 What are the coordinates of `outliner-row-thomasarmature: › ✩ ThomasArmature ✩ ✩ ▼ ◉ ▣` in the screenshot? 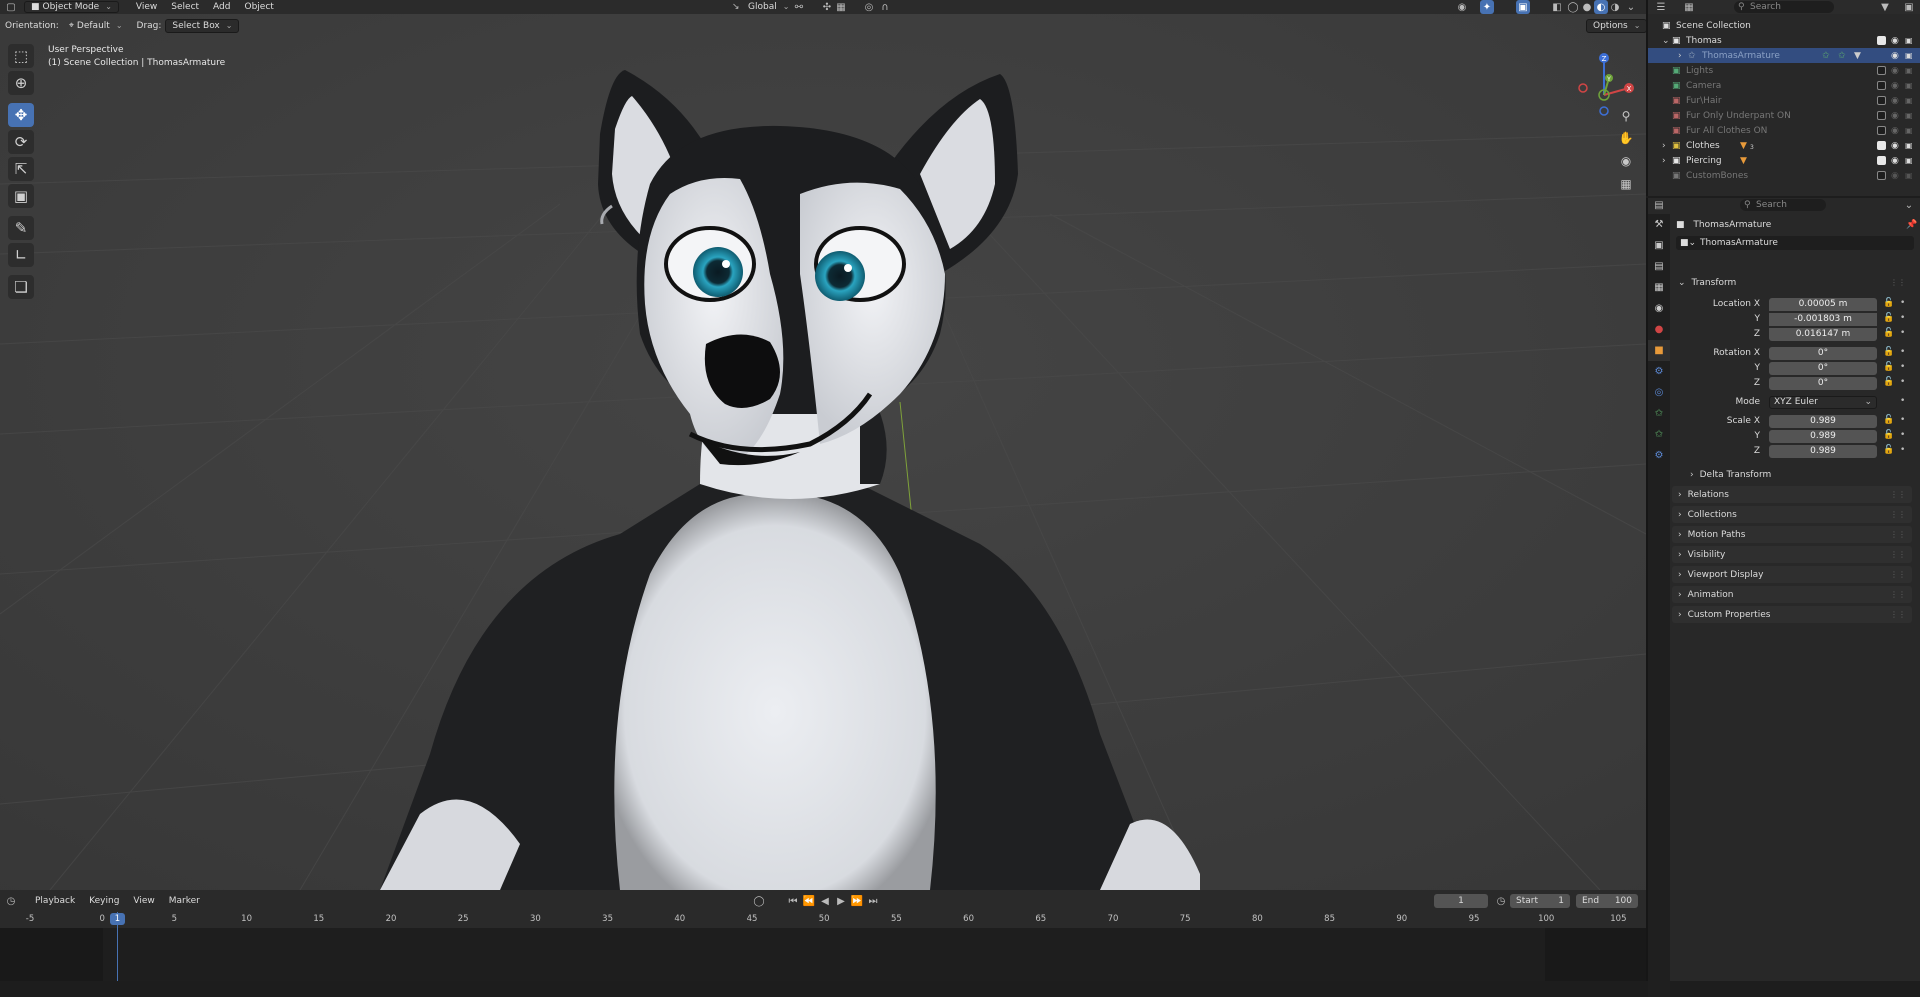 It's located at (1784, 55).